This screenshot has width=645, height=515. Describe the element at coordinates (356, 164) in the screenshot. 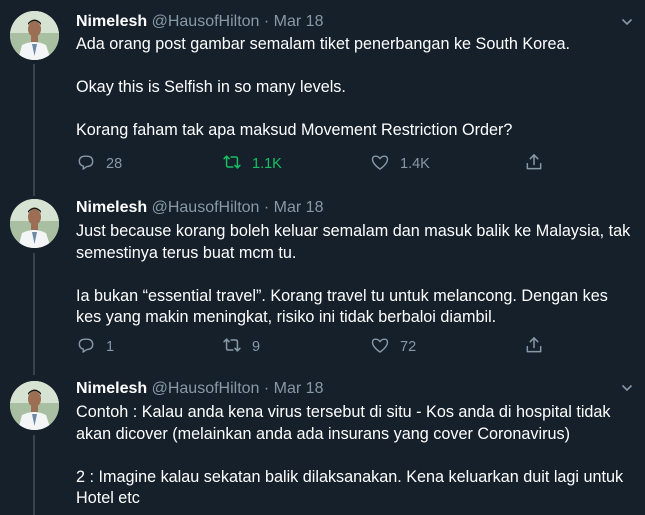

I see `tweet-actions: 28 1.1K 1.4K` at that location.